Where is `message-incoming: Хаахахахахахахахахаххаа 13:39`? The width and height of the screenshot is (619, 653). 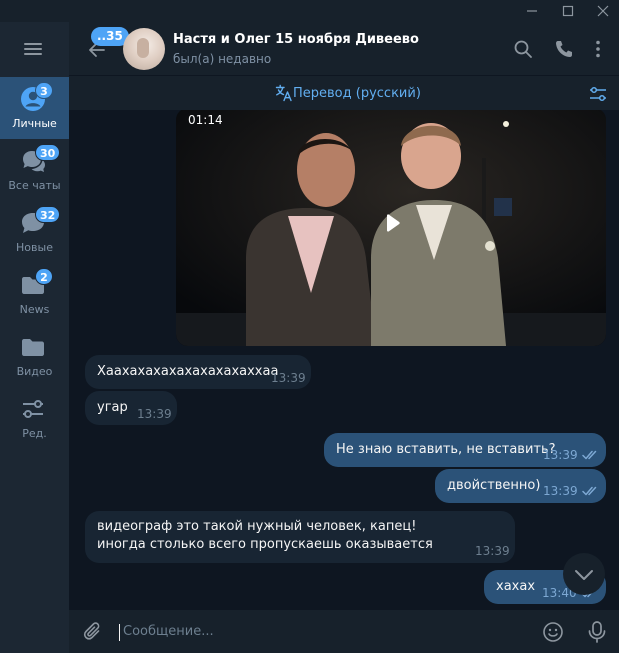
message-incoming: Хаахахахахахахахахаххаа 13:39 is located at coordinates (198, 372).